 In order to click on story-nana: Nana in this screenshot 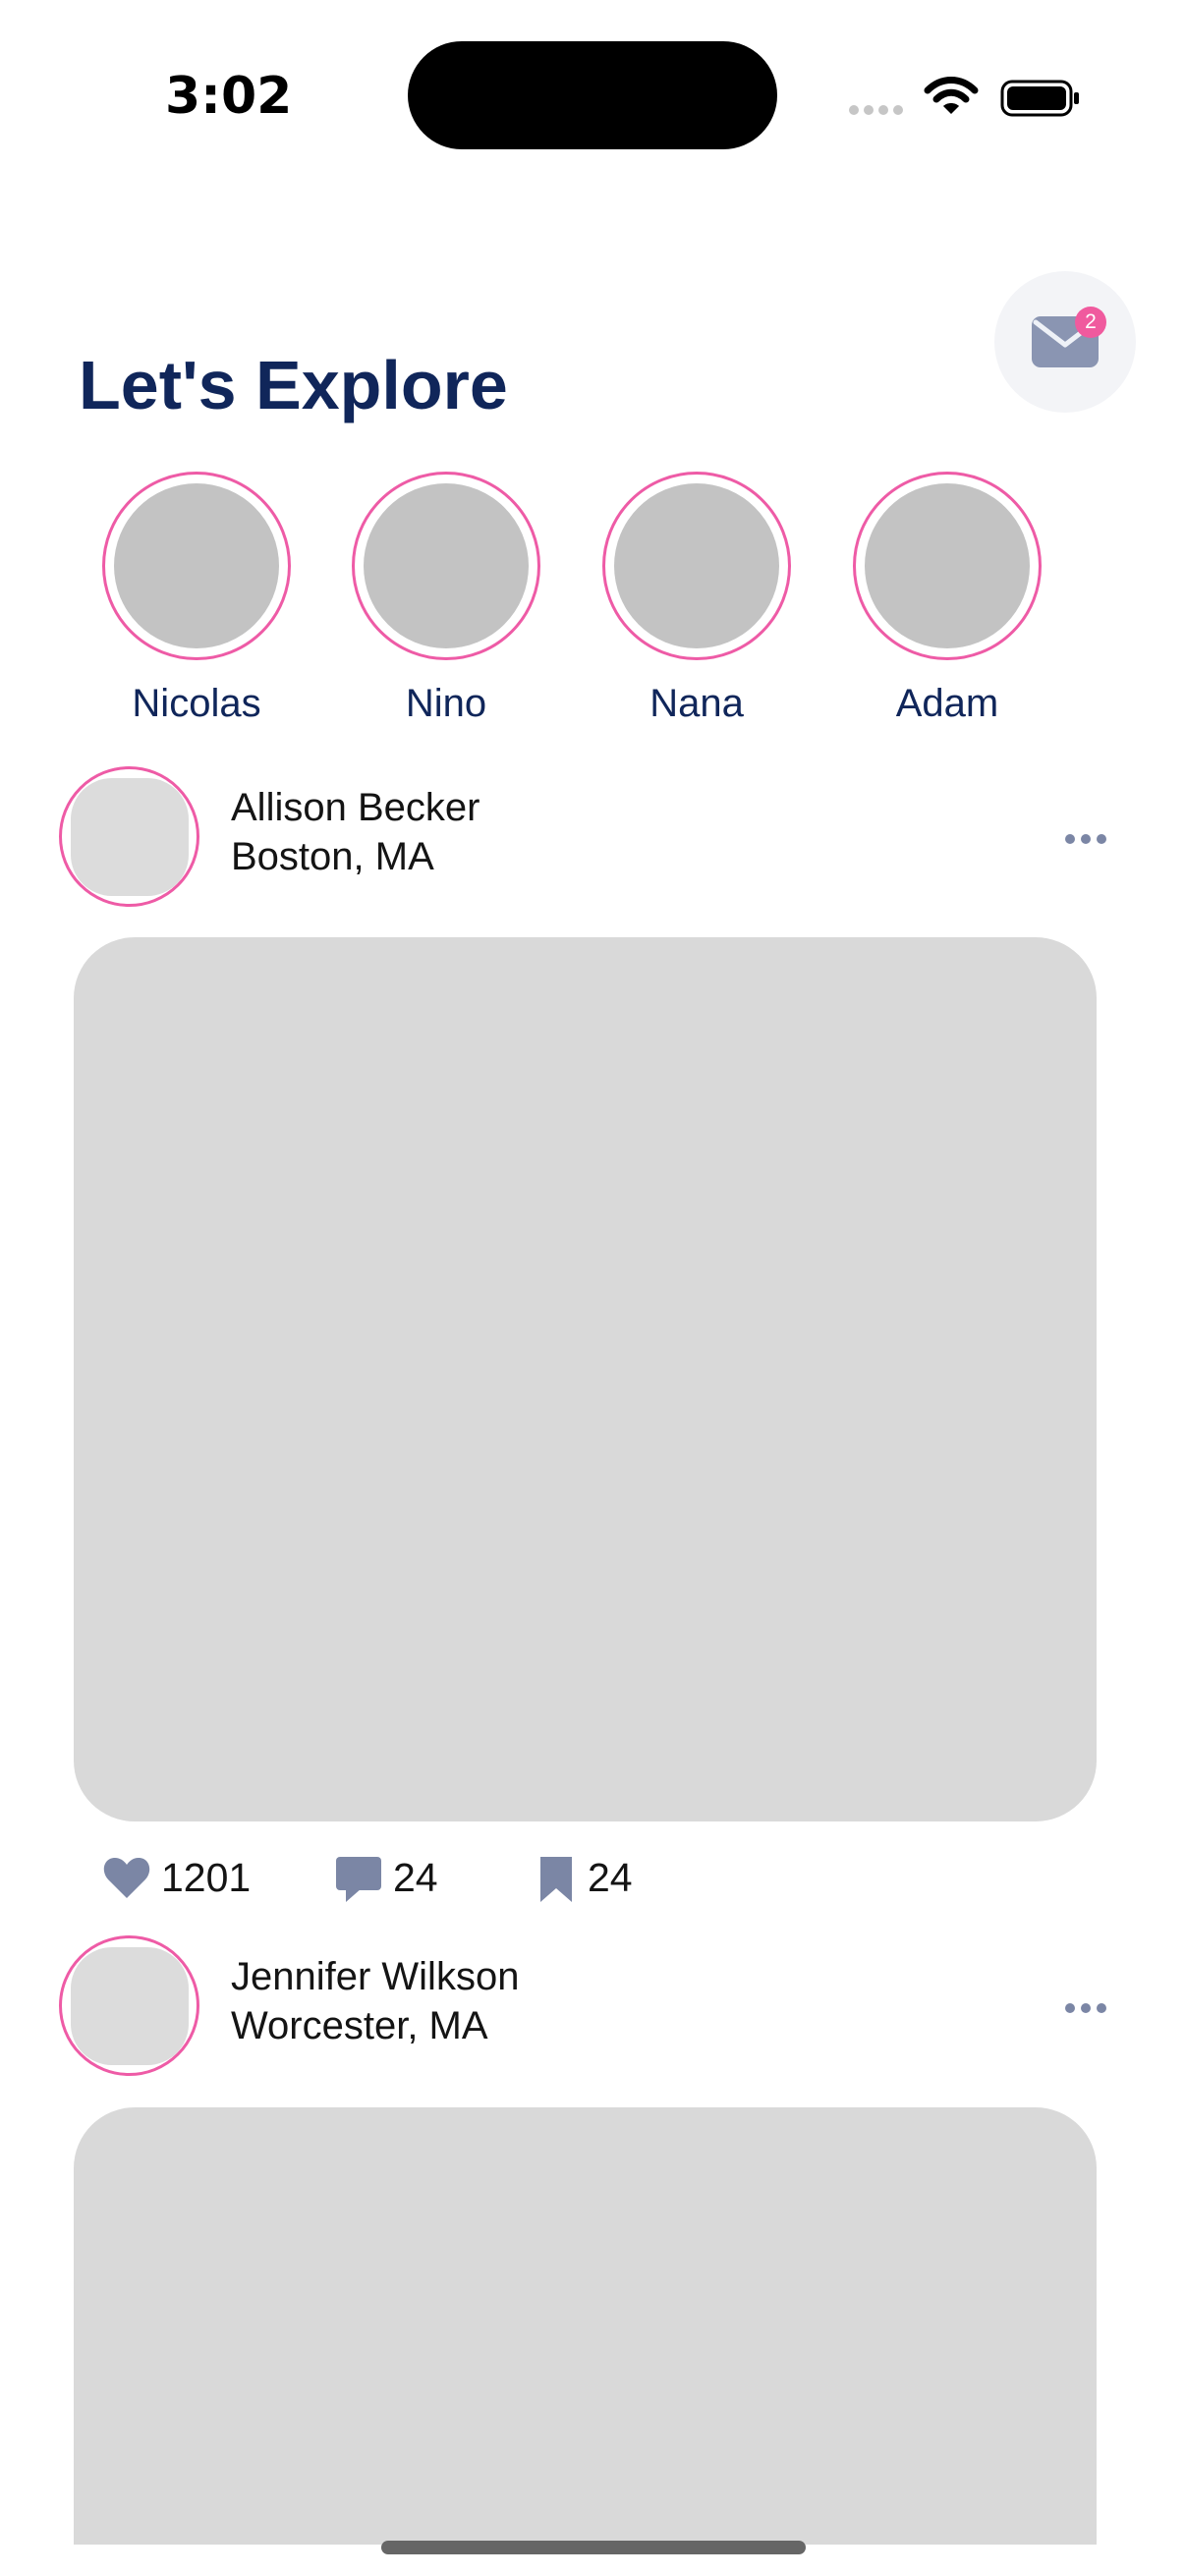, I will do `click(697, 599)`.